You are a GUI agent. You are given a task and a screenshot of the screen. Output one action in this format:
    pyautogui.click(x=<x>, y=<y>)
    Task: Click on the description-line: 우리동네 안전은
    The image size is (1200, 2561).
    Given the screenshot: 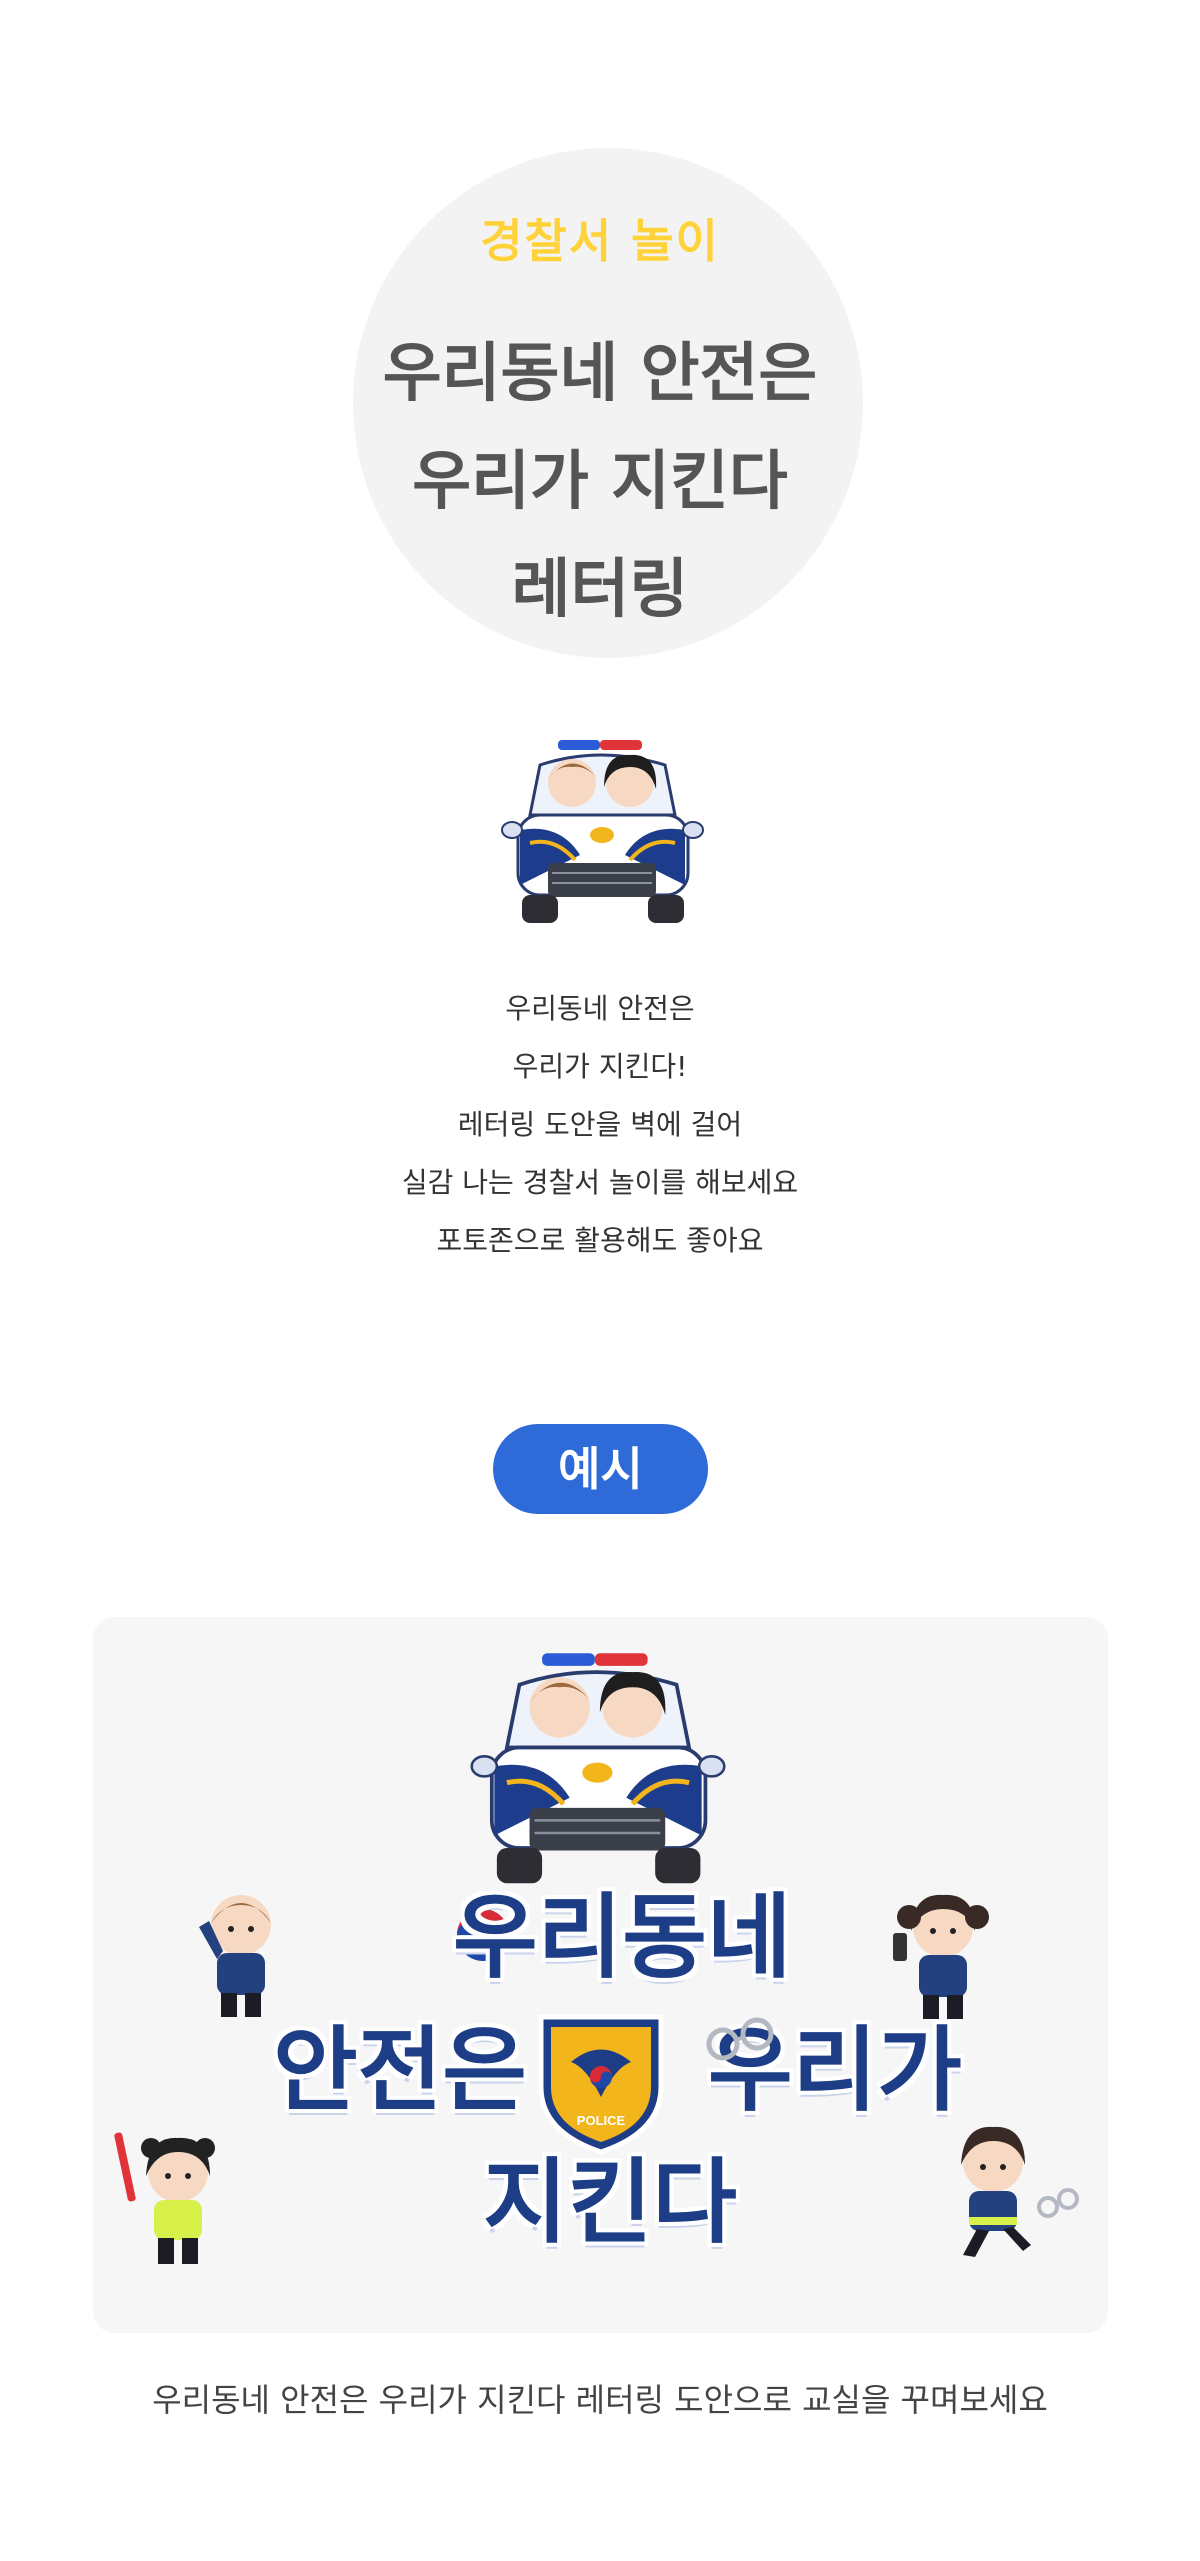 What is the action you would take?
    pyautogui.click(x=600, y=1008)
    